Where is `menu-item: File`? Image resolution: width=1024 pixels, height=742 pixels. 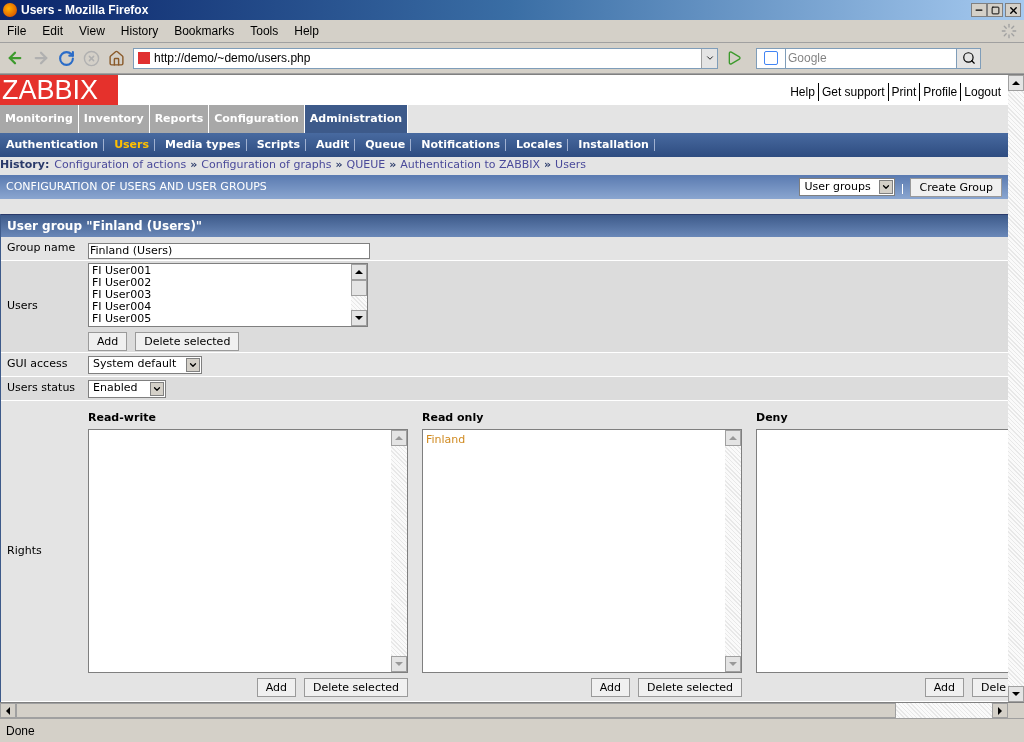 menu-item: File is located at coordinates (17, 31).